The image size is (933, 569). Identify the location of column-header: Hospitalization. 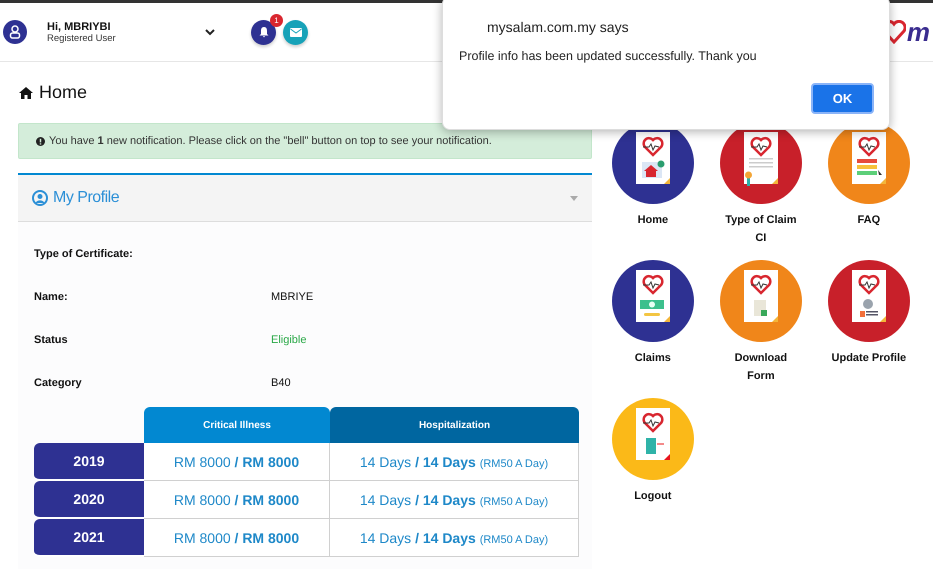
(454, 425).